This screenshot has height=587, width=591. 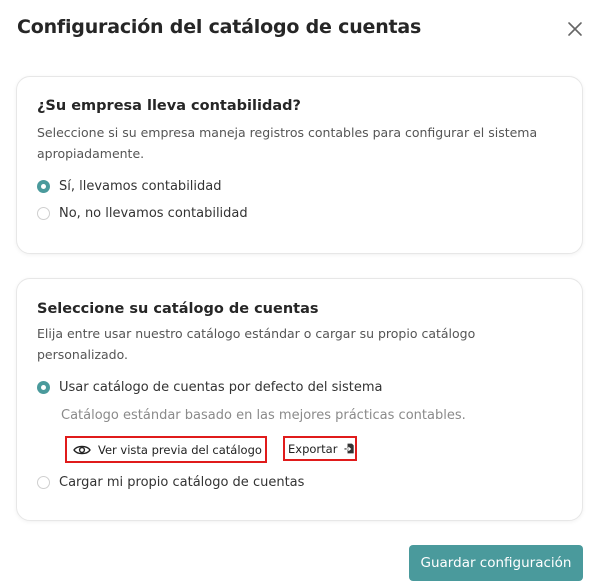 I want to click on preview-button-label: Ver vista previa del catálogo, so click(x=180, y=449).